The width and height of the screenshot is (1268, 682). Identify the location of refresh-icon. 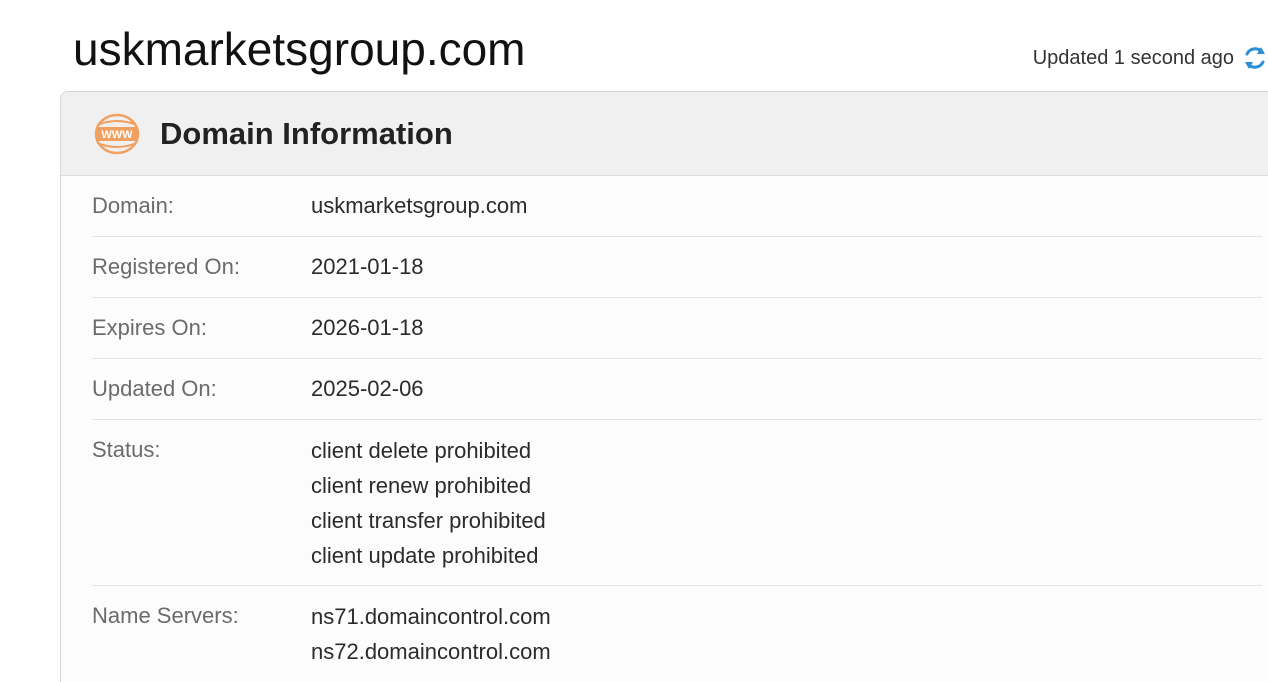
(1255, 58).